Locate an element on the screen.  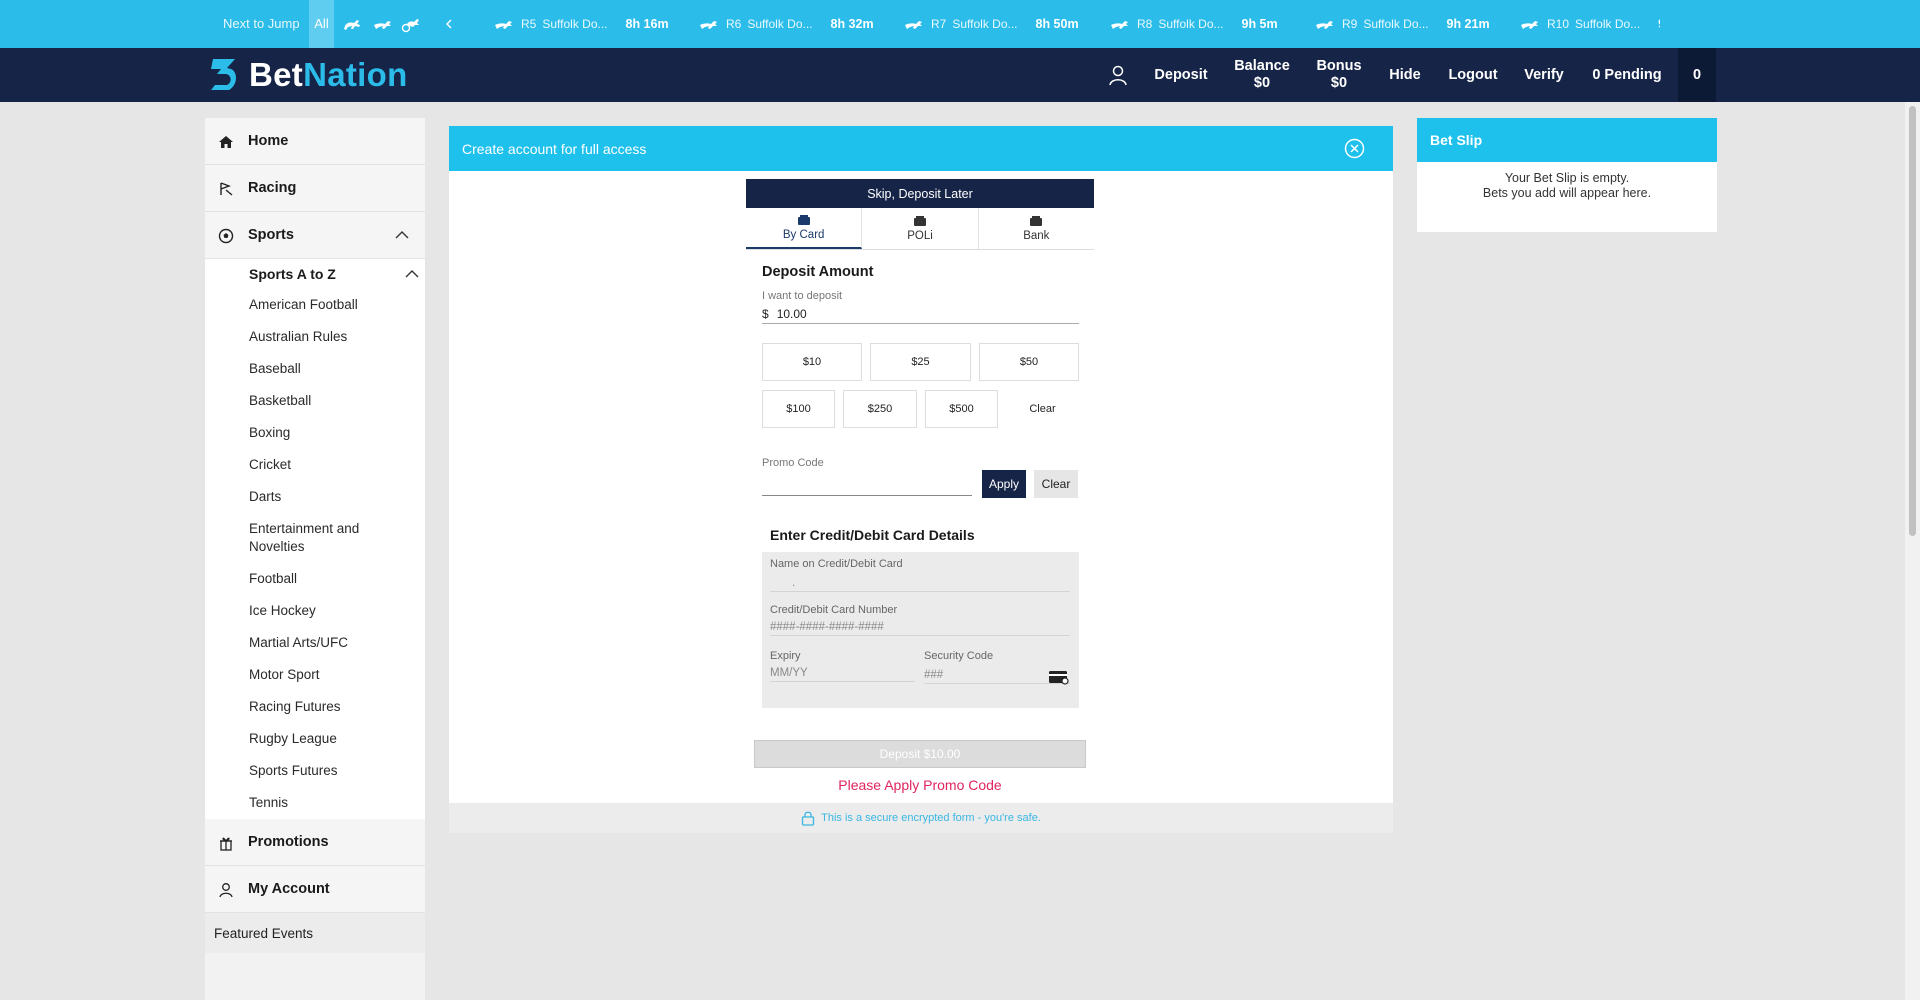
currency-symbol: $ is located at coordinates (765, 313).